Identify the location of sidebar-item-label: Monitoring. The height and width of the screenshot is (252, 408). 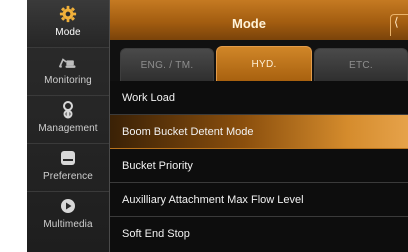
(68, 80).